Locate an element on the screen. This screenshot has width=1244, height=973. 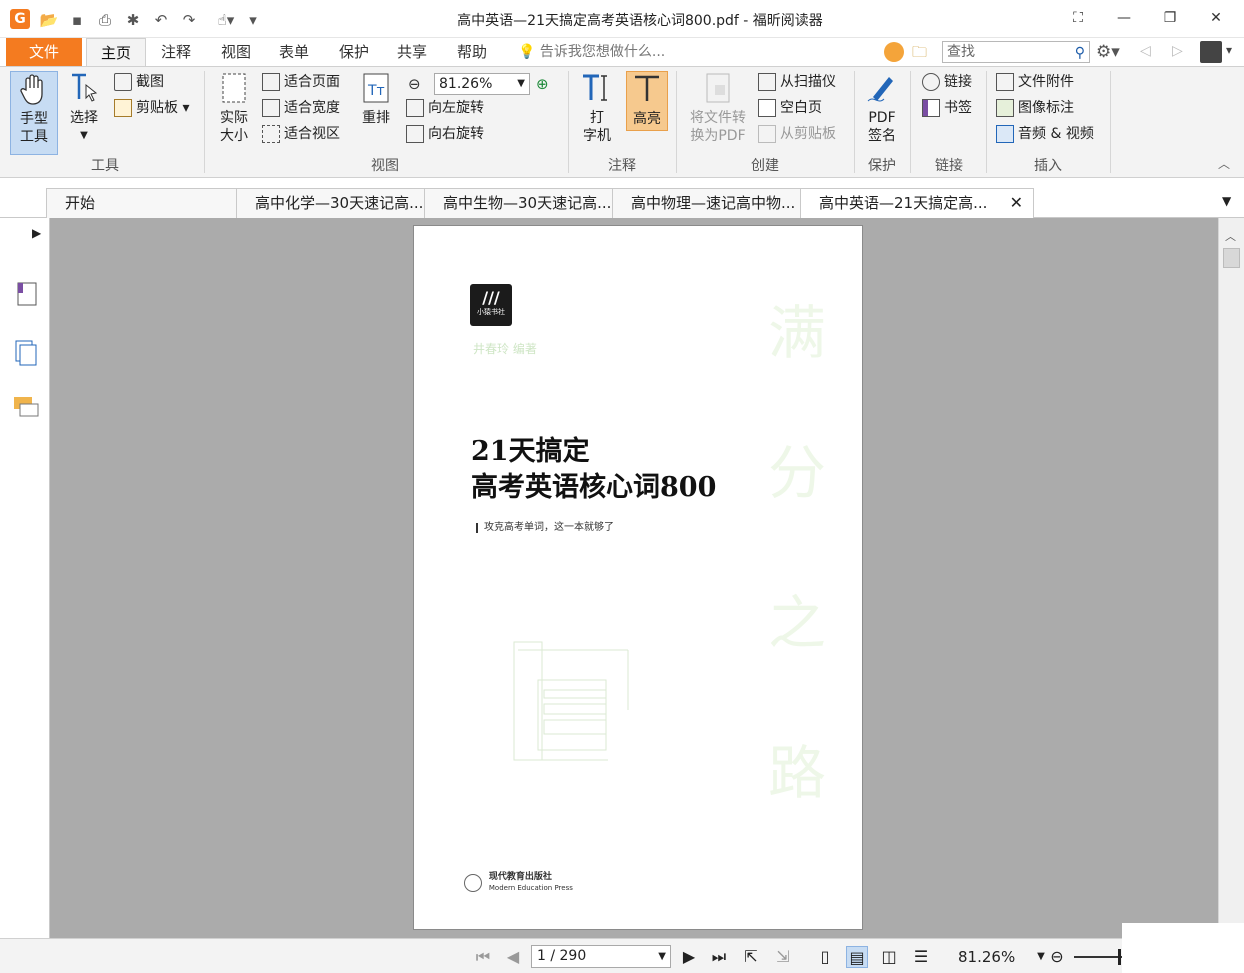
scroll-thumb is located at coordinates (1231, 258).